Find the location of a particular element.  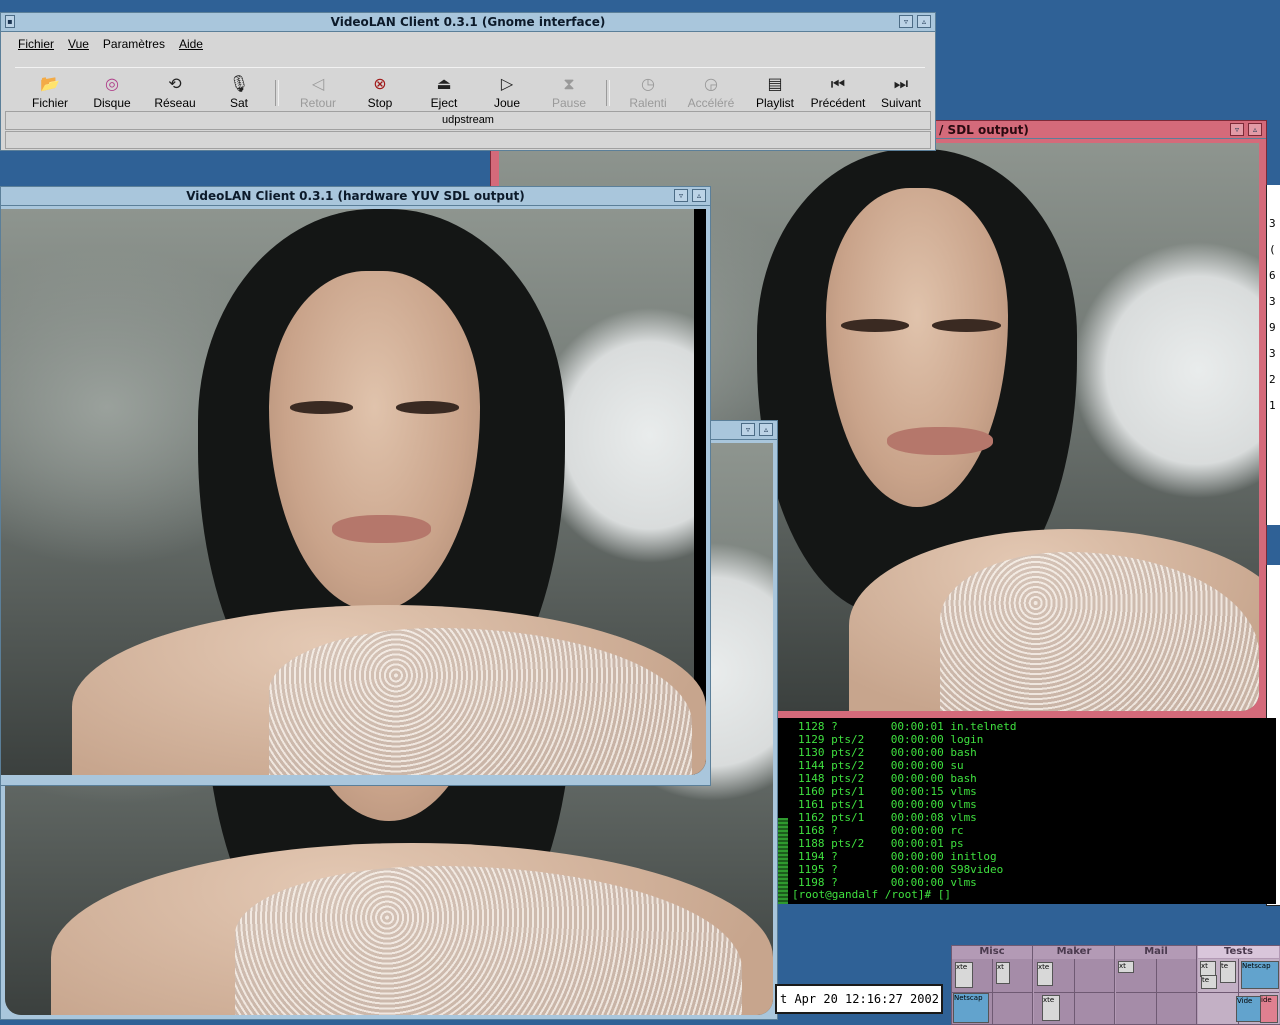

status-bar: udpstream is located at coordinates (468, 120).